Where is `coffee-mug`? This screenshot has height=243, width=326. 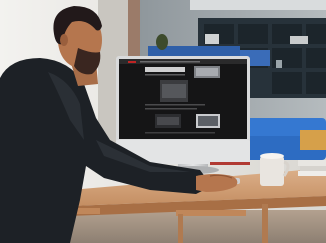
coffee-mug is located at coordinates (275, 169).